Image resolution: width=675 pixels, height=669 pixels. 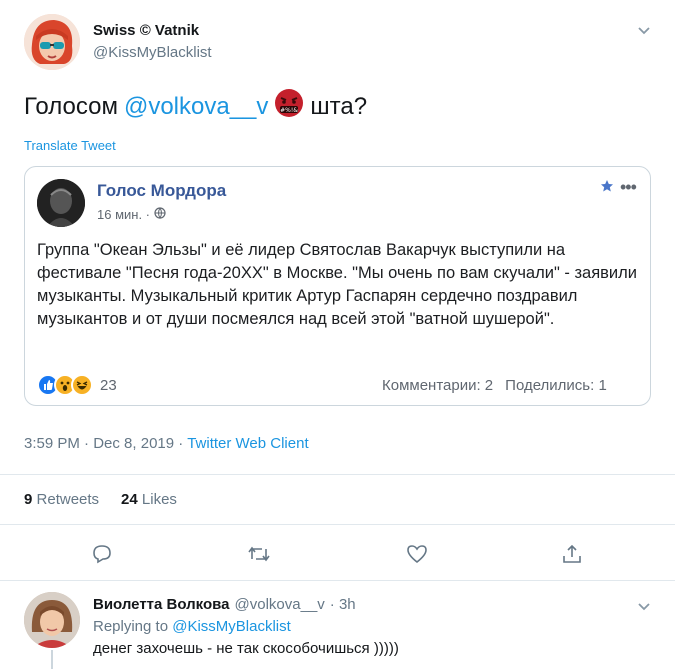 I want to click on thread-line, so click(x=52, y=659).